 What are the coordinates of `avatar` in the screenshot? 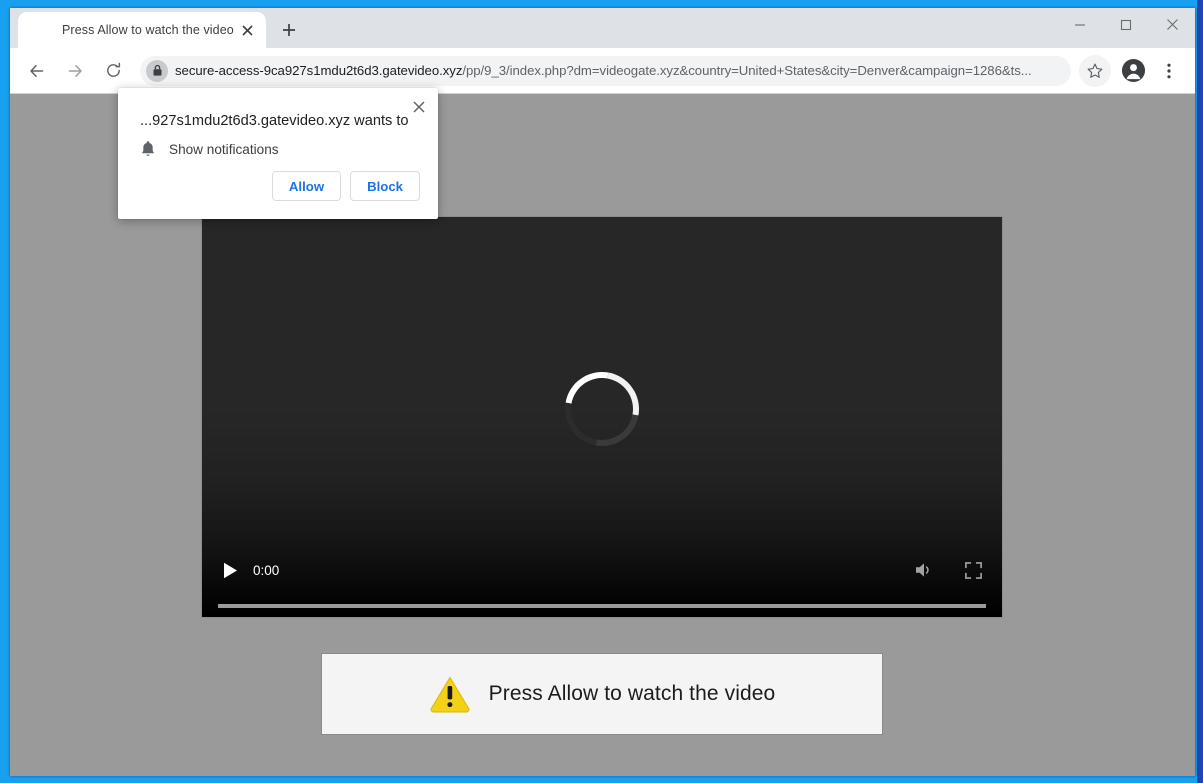 It's located at (1133, 71).